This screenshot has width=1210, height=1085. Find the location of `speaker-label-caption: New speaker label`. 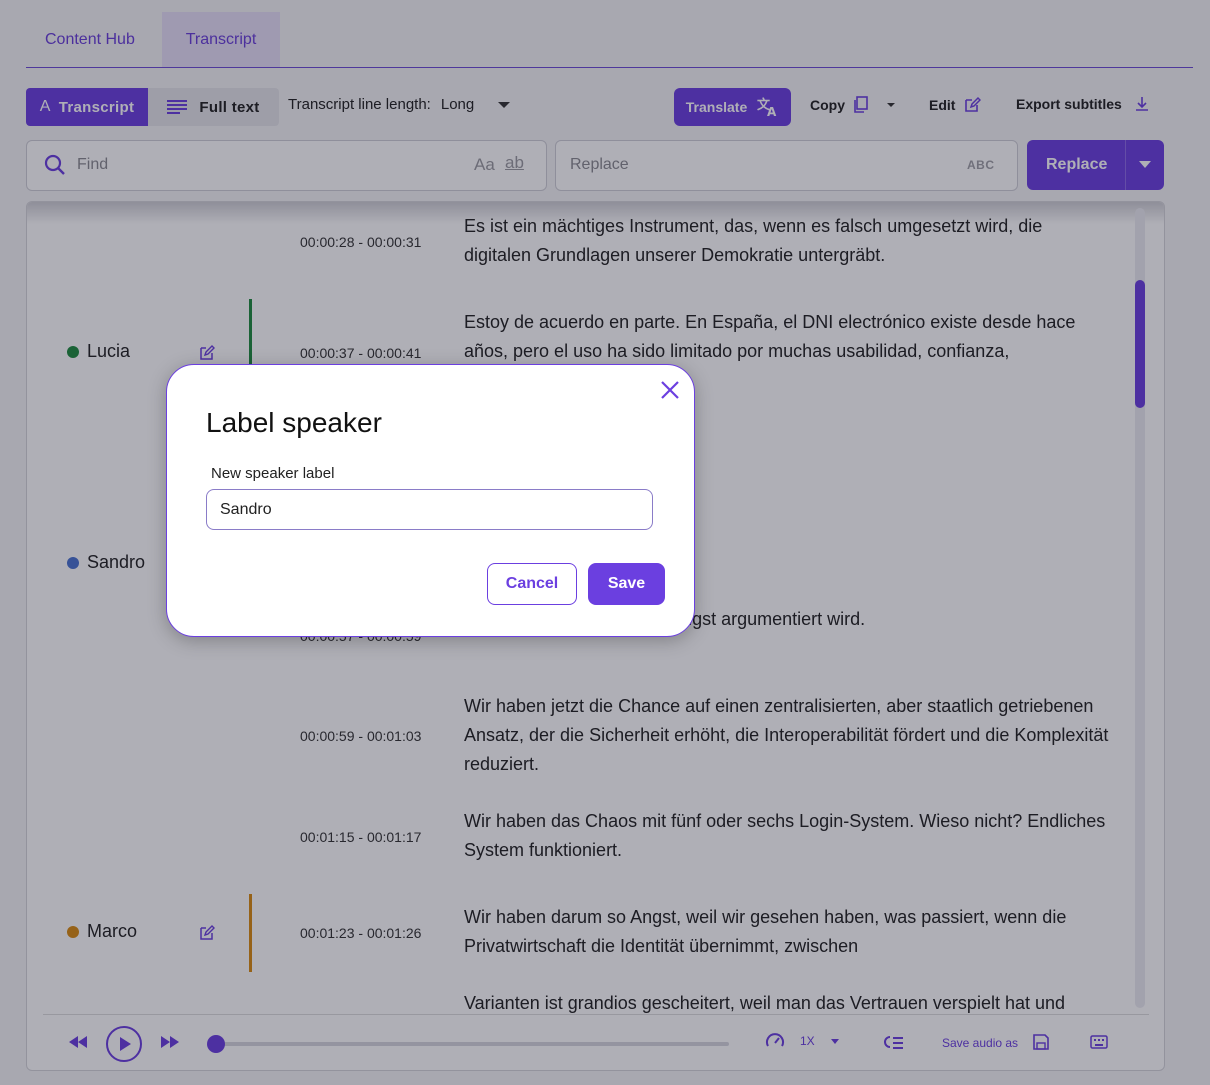

speaker-label-caption: New speaker label is located at coordinates (273, 473).